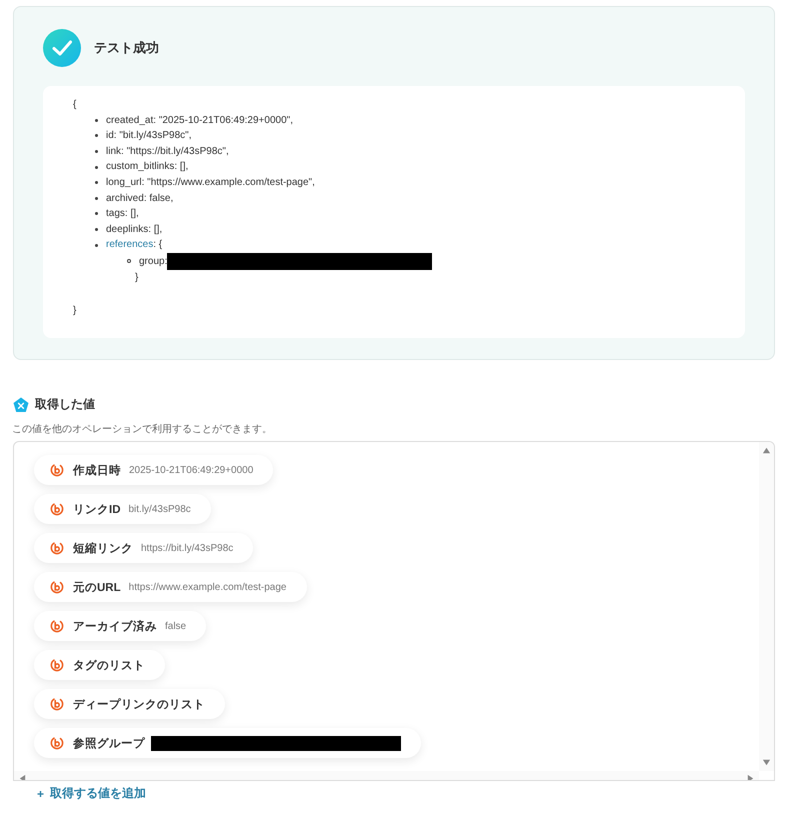  What do you see at coordinates (122, 214) in the screenshot?
I see `json-line: tags: [],` at bounding box center [122, 214].